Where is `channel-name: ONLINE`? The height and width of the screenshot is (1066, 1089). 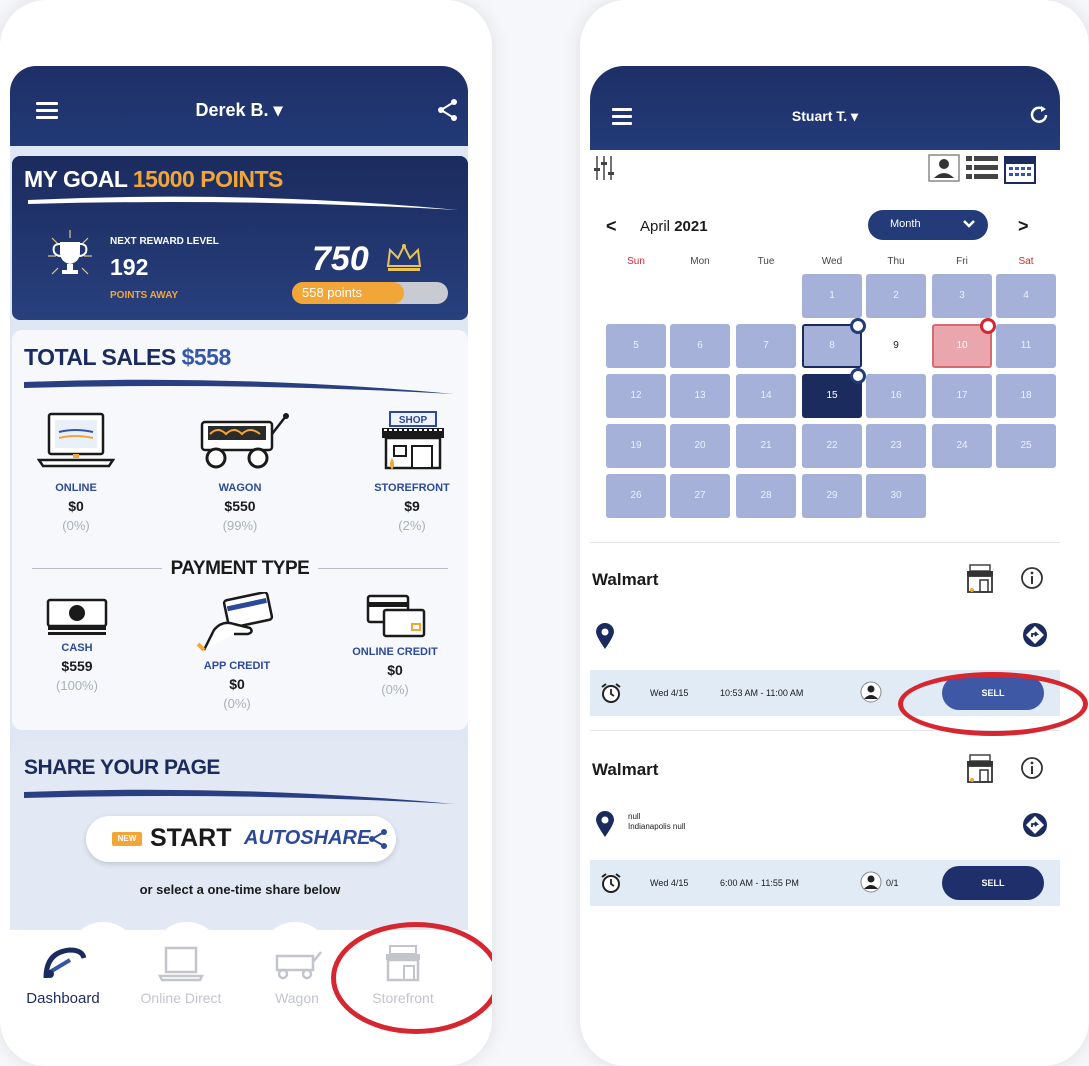 channel-name: ONLINE is located at coordinates (76, 488).